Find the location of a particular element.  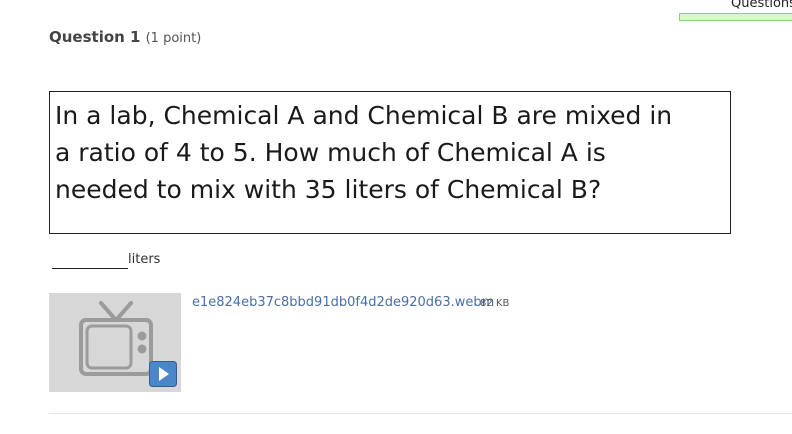

progress-bar is located at coordinates (735, 17).